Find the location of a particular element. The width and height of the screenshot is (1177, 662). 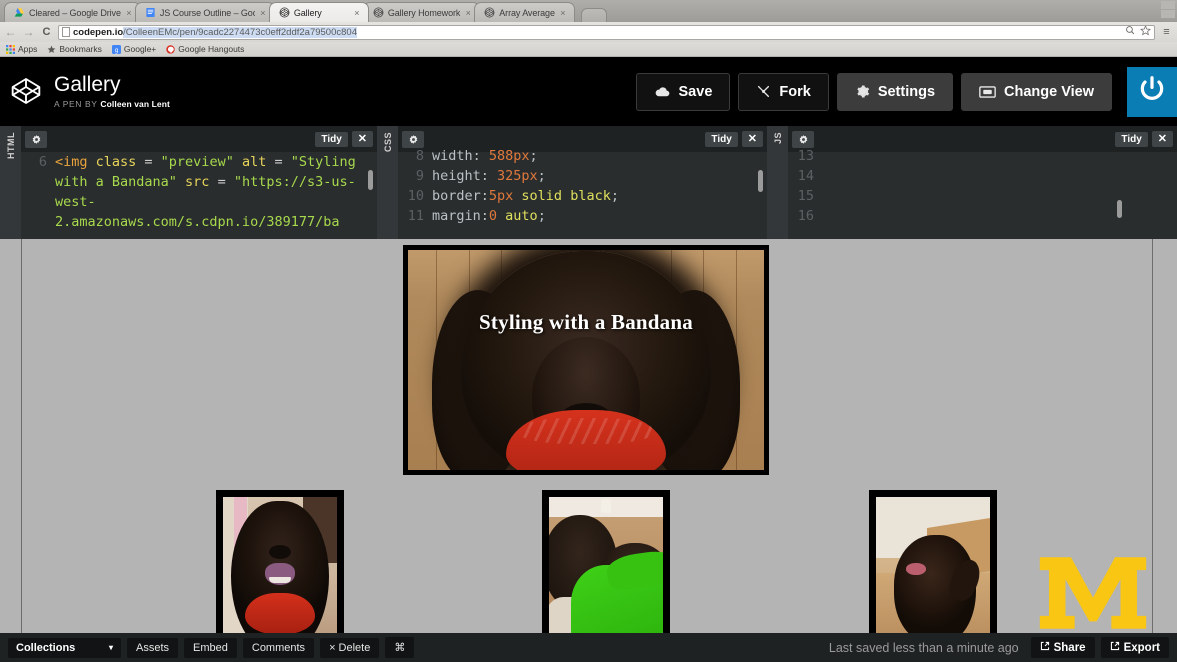

editor-toolbar-right-js: Tidy ✕ is located at coordinates (1144, 139).